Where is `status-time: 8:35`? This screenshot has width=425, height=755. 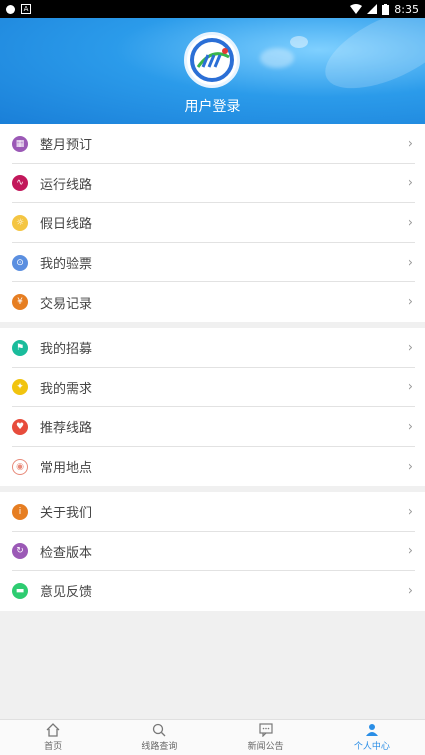
status-time: 8:35 is located at coordinates (406, 9).